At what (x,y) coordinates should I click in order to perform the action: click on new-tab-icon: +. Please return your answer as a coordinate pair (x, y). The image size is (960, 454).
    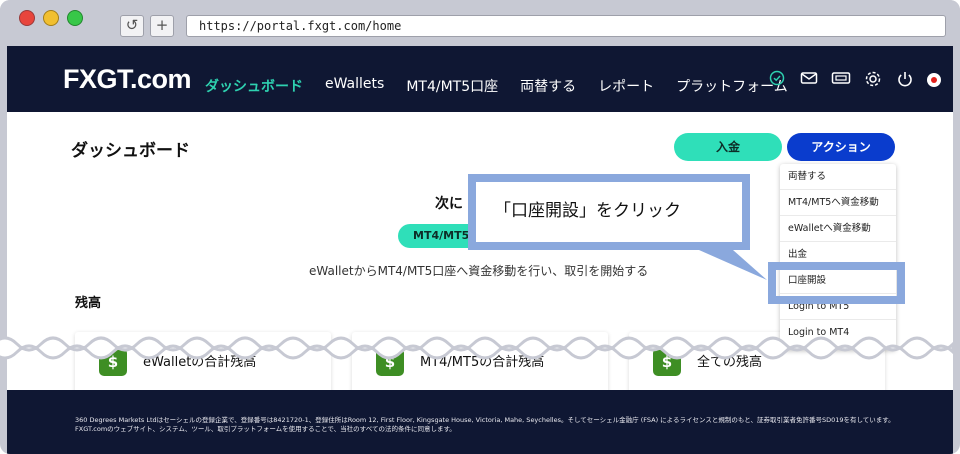
    Looking at the image, I should click on (162, 26).